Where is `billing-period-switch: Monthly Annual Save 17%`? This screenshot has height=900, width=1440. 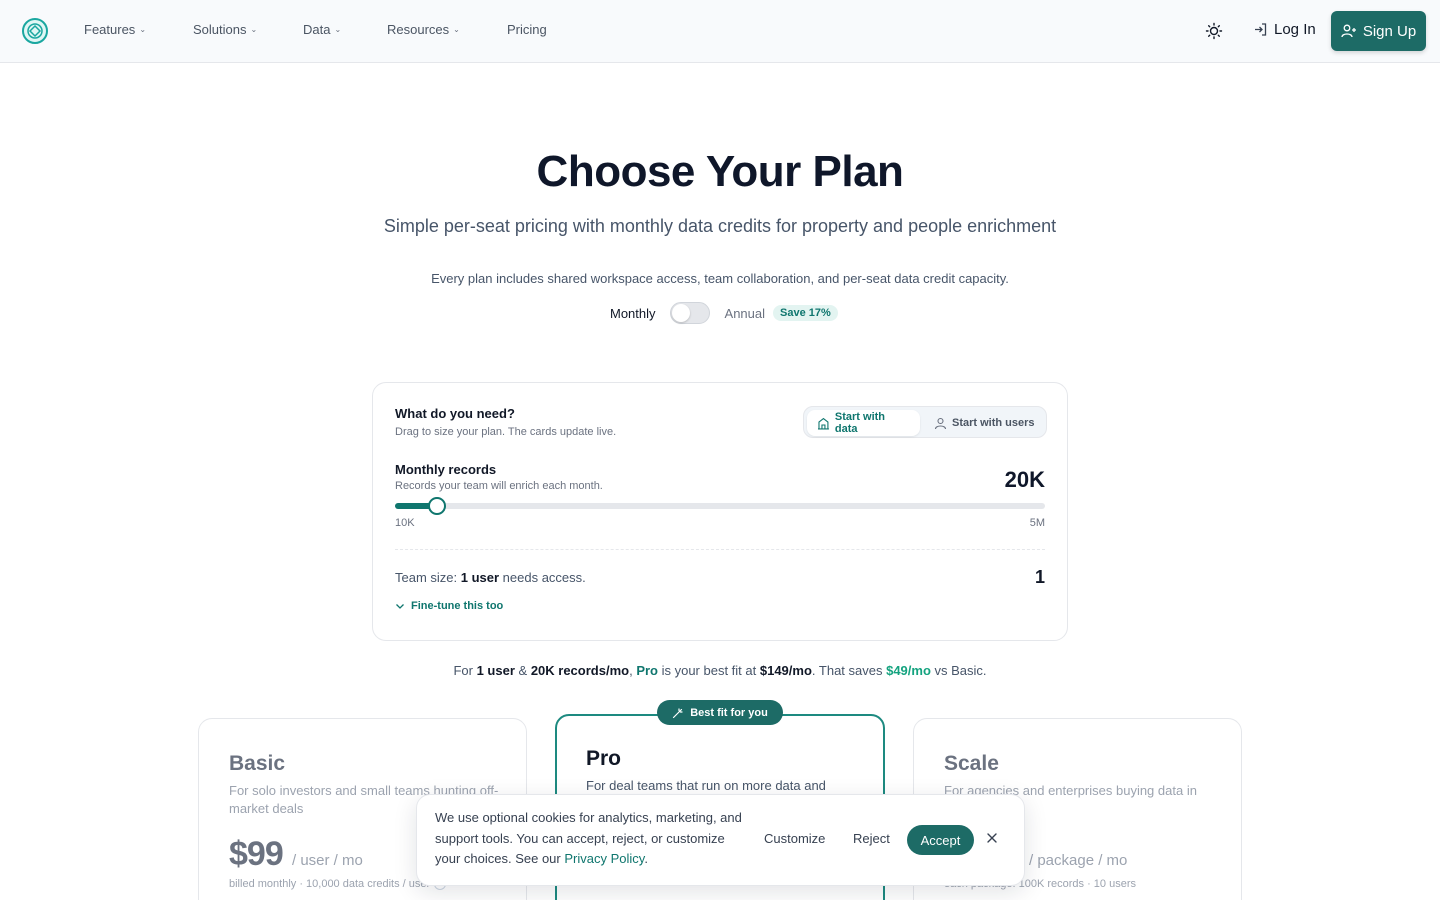
billing-period-switch: Monthly Annual Save 17% is located at coordinates (724, 313).